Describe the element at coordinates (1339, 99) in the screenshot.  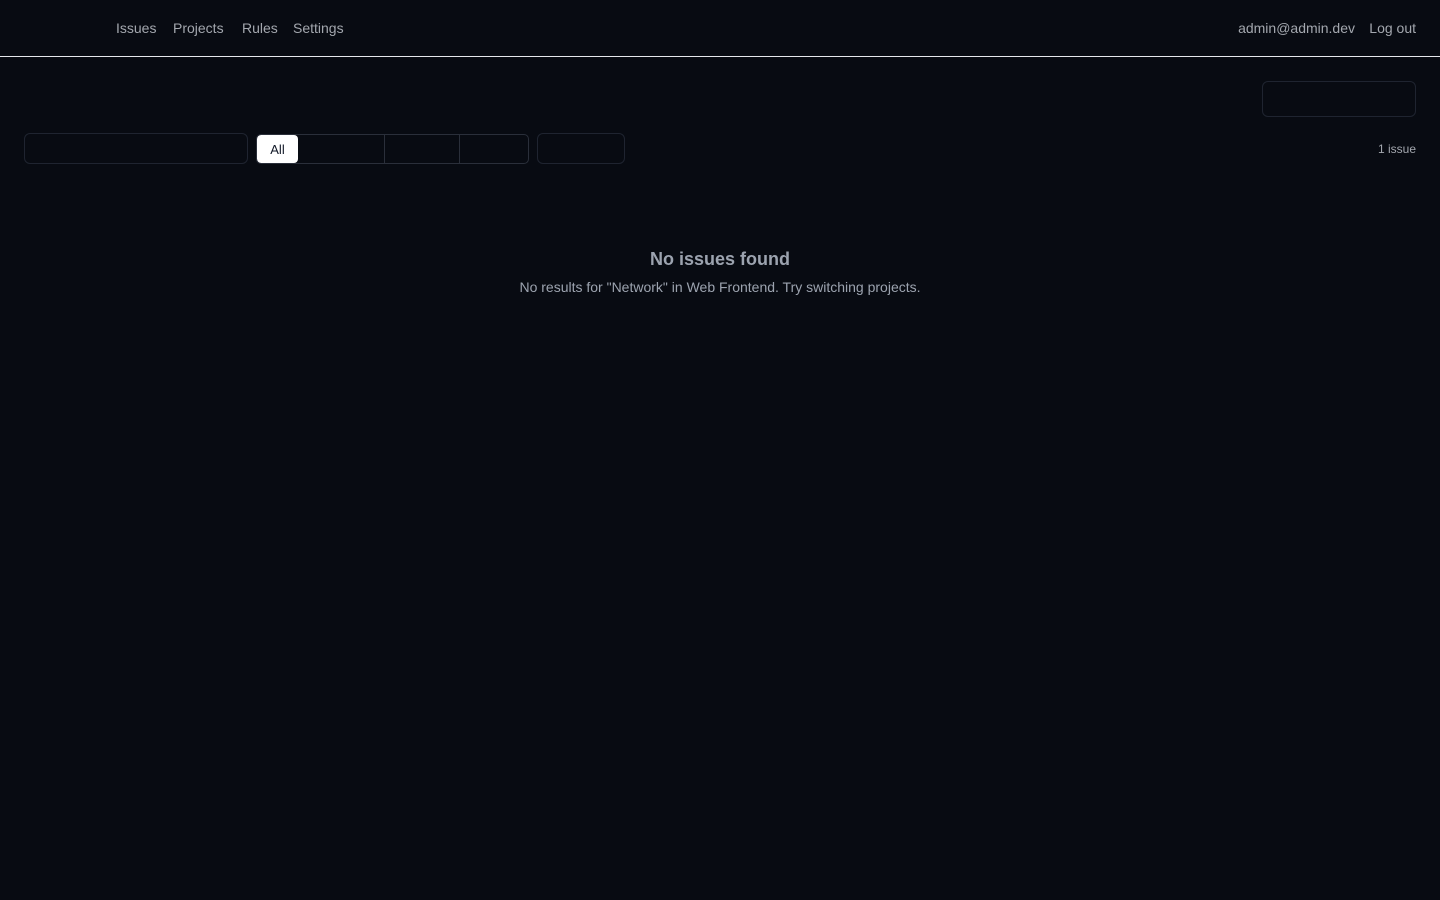
I see `primary-action-button` at that location.